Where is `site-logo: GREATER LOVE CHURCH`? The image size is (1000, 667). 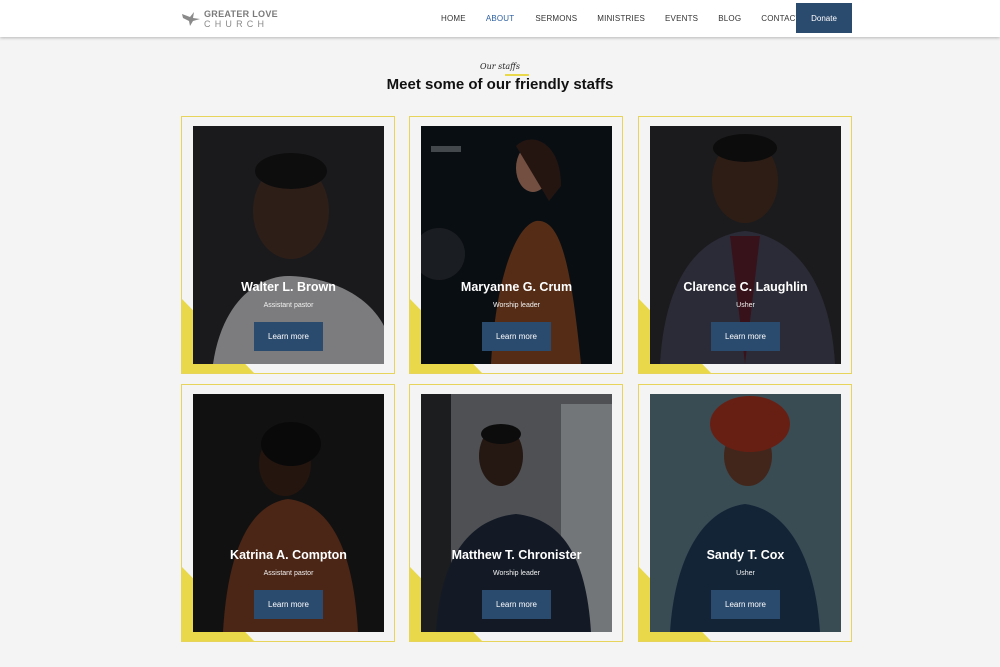
site-logo: GREATER LOVE CHURCH is located at coordinates (229, 19).